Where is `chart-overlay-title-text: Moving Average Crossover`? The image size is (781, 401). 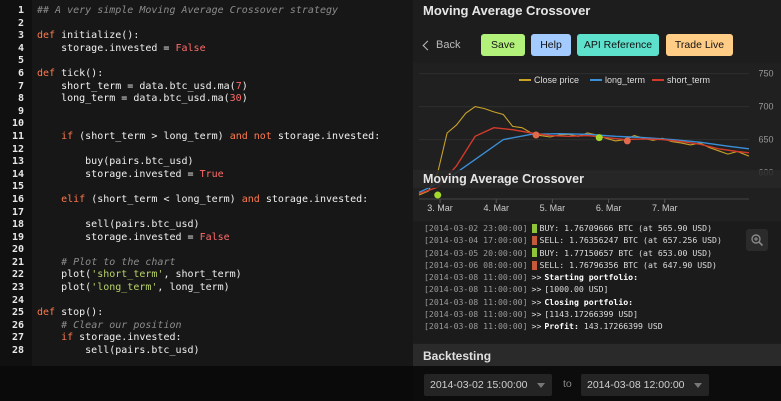 chart-overlay-title-text: Moving Average Crossover is located at coordinates (503, 179).